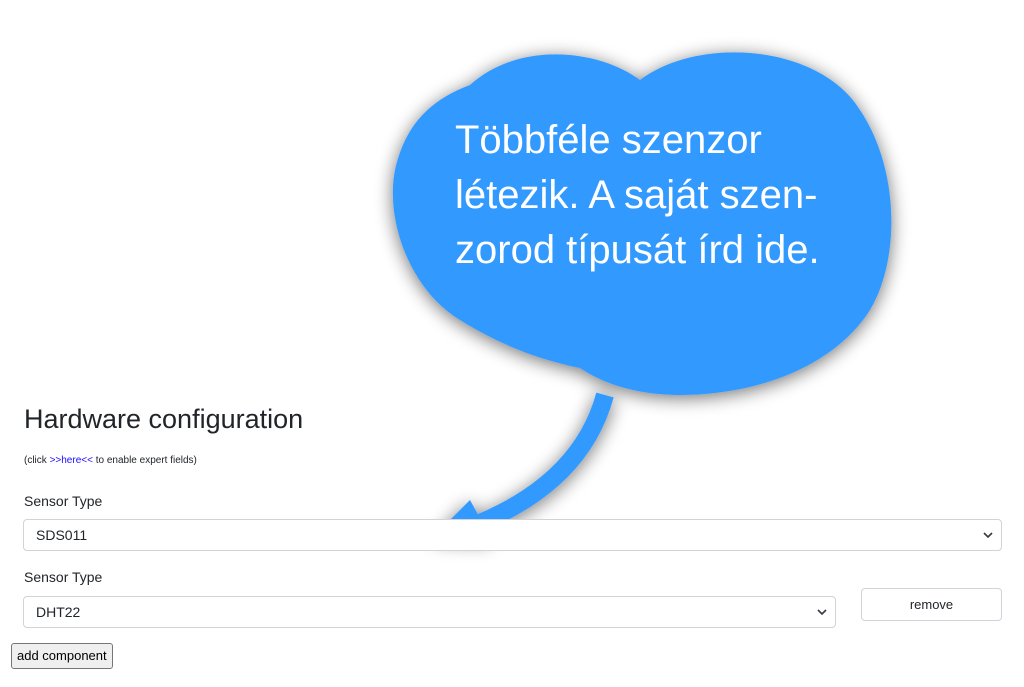 Image resolution: width=1024 pixels, height=687 pixels. What do you see at coordinates (63, 501) in the screenshot?
I see `sensor-type-label-1: Sensor Type` at bounding box center [63, 501].